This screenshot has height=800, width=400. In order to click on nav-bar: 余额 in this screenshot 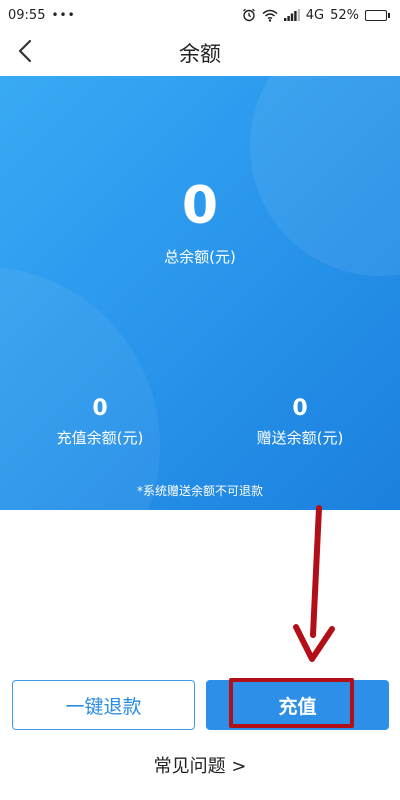, I will do `click(200, 53)`.